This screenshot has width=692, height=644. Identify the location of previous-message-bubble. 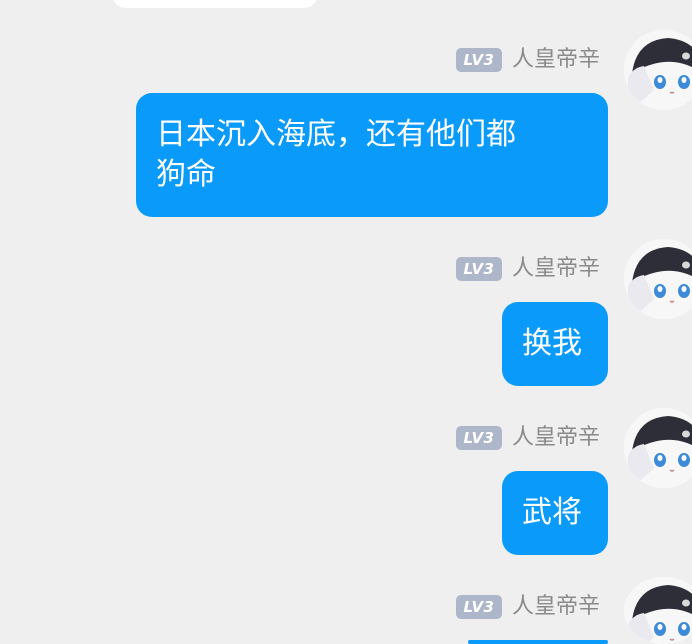
(215, 4).